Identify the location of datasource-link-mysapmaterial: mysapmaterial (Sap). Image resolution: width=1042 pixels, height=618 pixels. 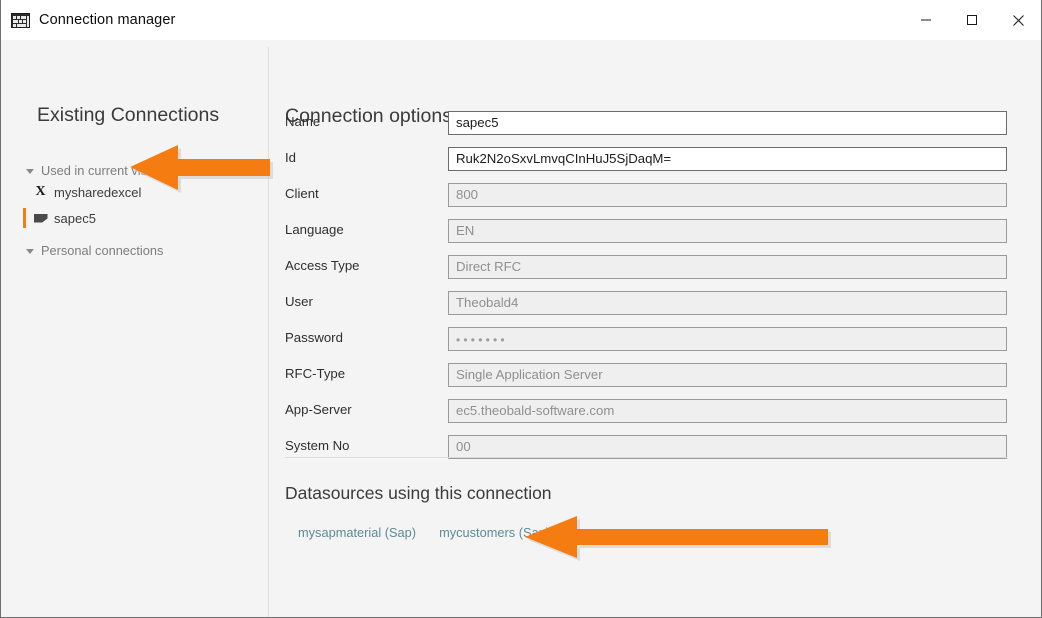
(357, 532).